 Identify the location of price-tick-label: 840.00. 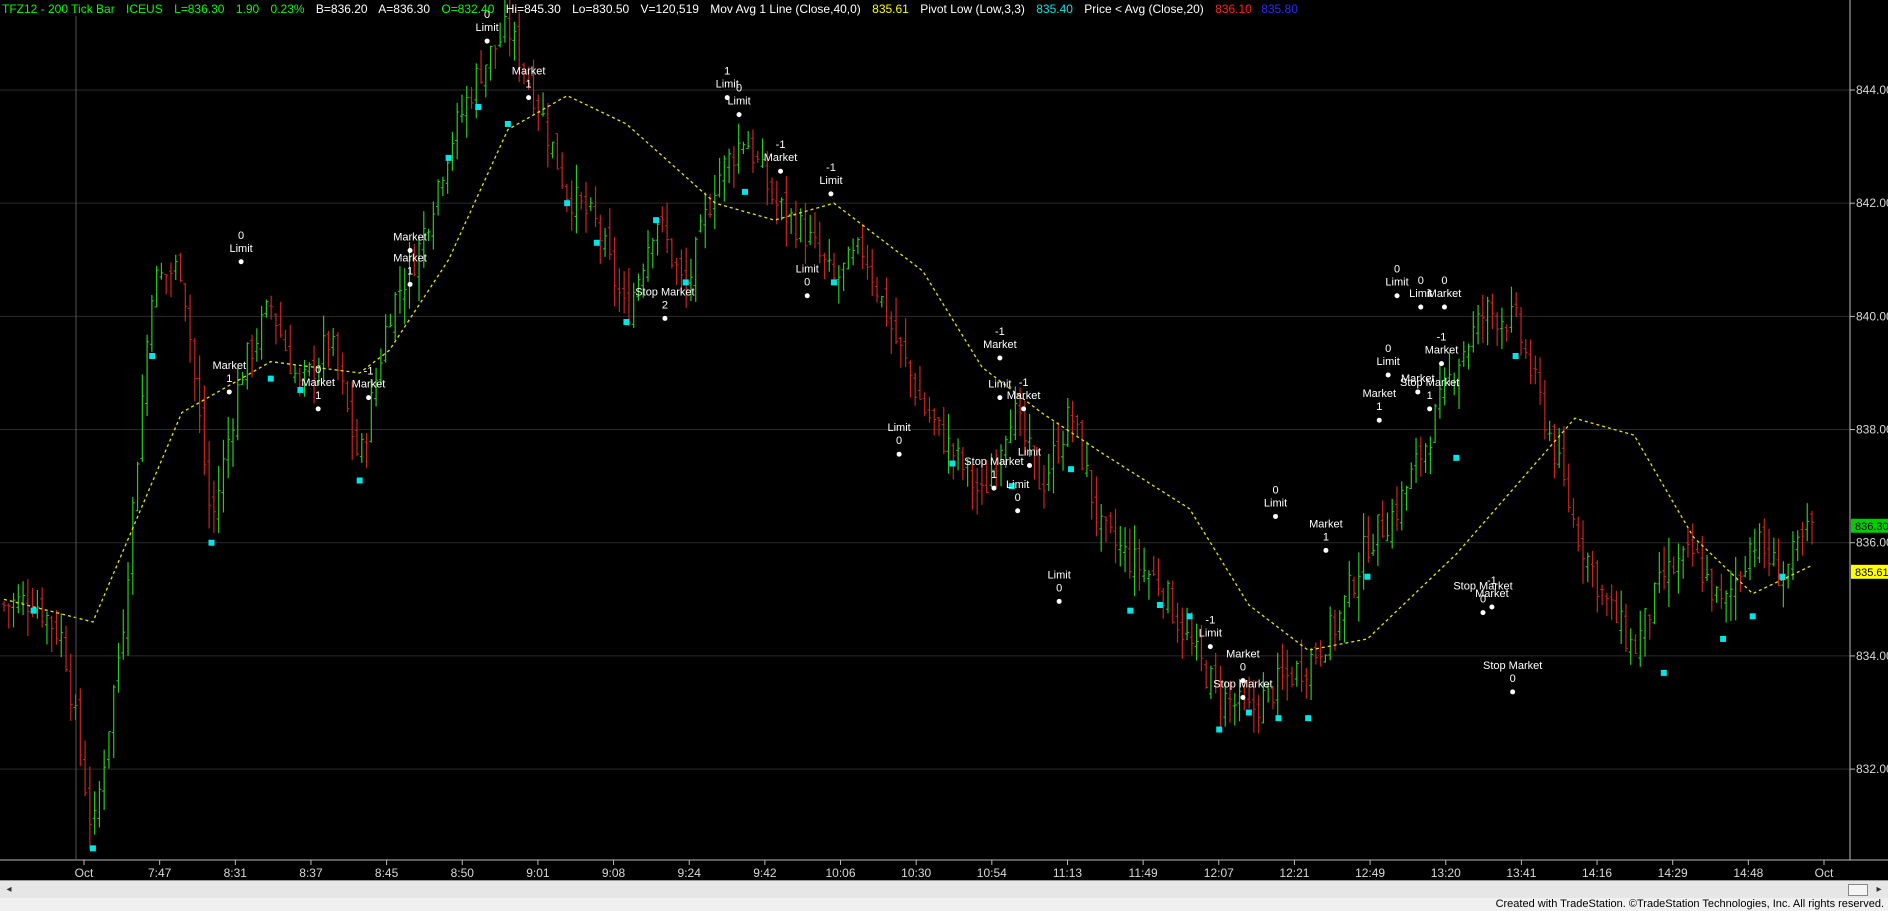
(1872, 316).